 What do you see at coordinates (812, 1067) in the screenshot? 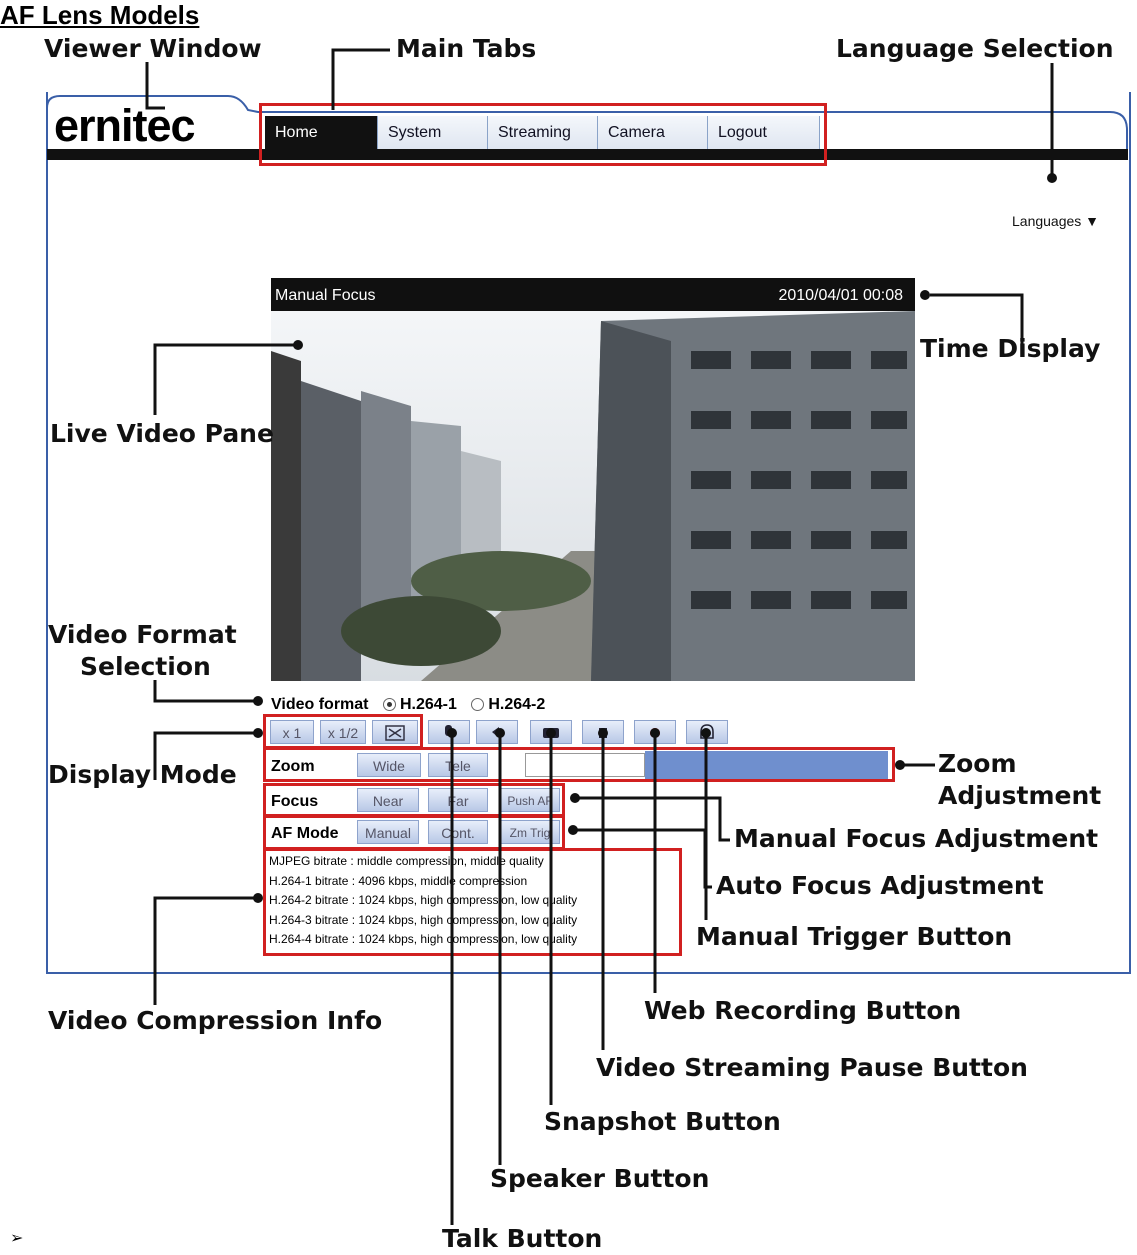
I see `callout-pause: Video Streaming Pause Button` at bounding box center [812, 1067].